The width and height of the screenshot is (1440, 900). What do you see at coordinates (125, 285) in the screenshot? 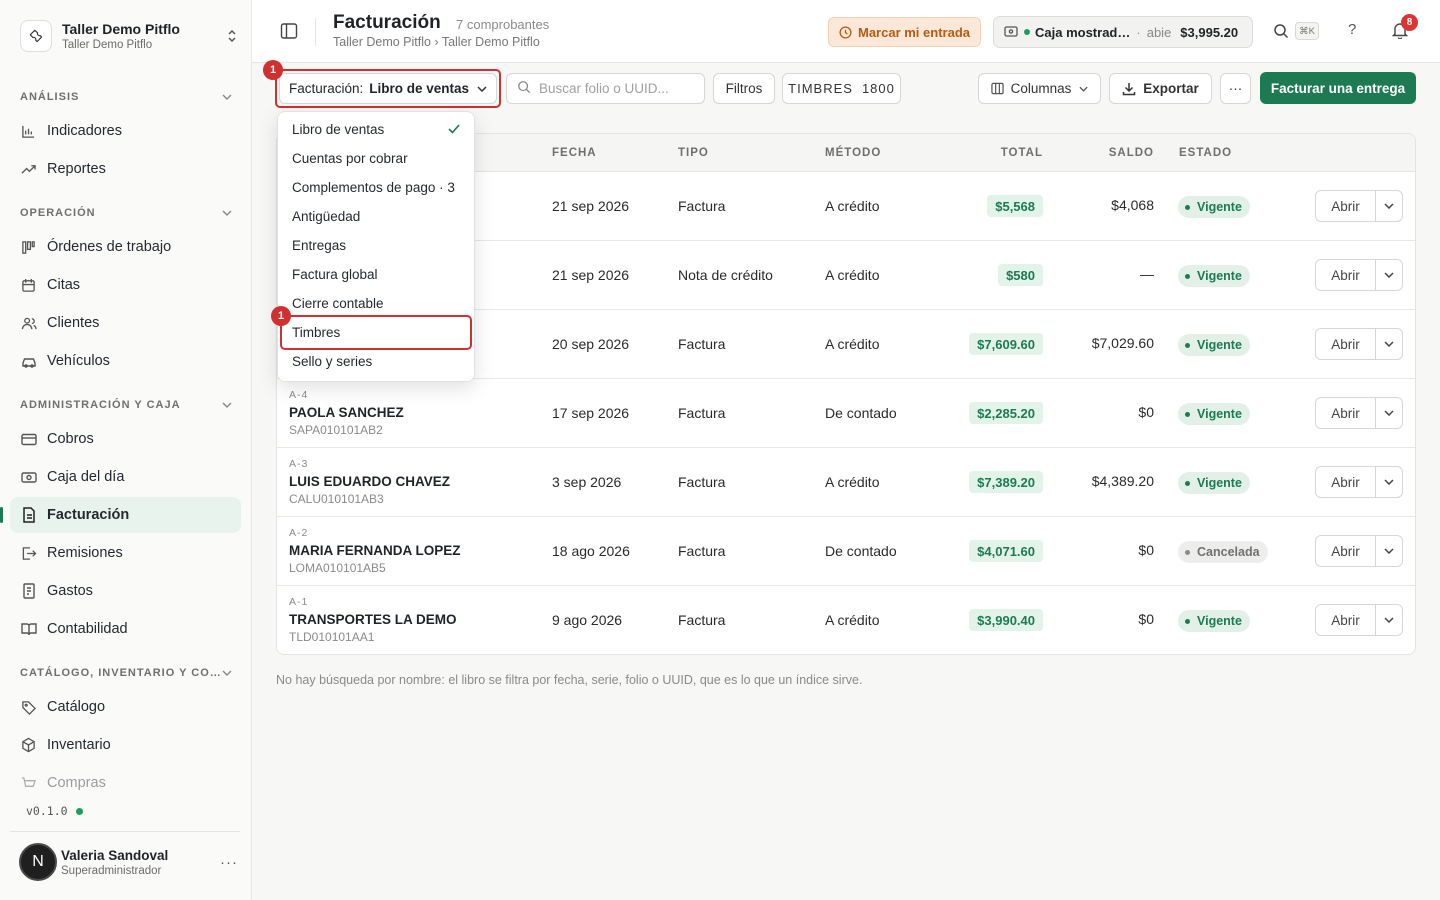
I see `sidebar-item-citas: Citas` at bounding box center [125, 285].